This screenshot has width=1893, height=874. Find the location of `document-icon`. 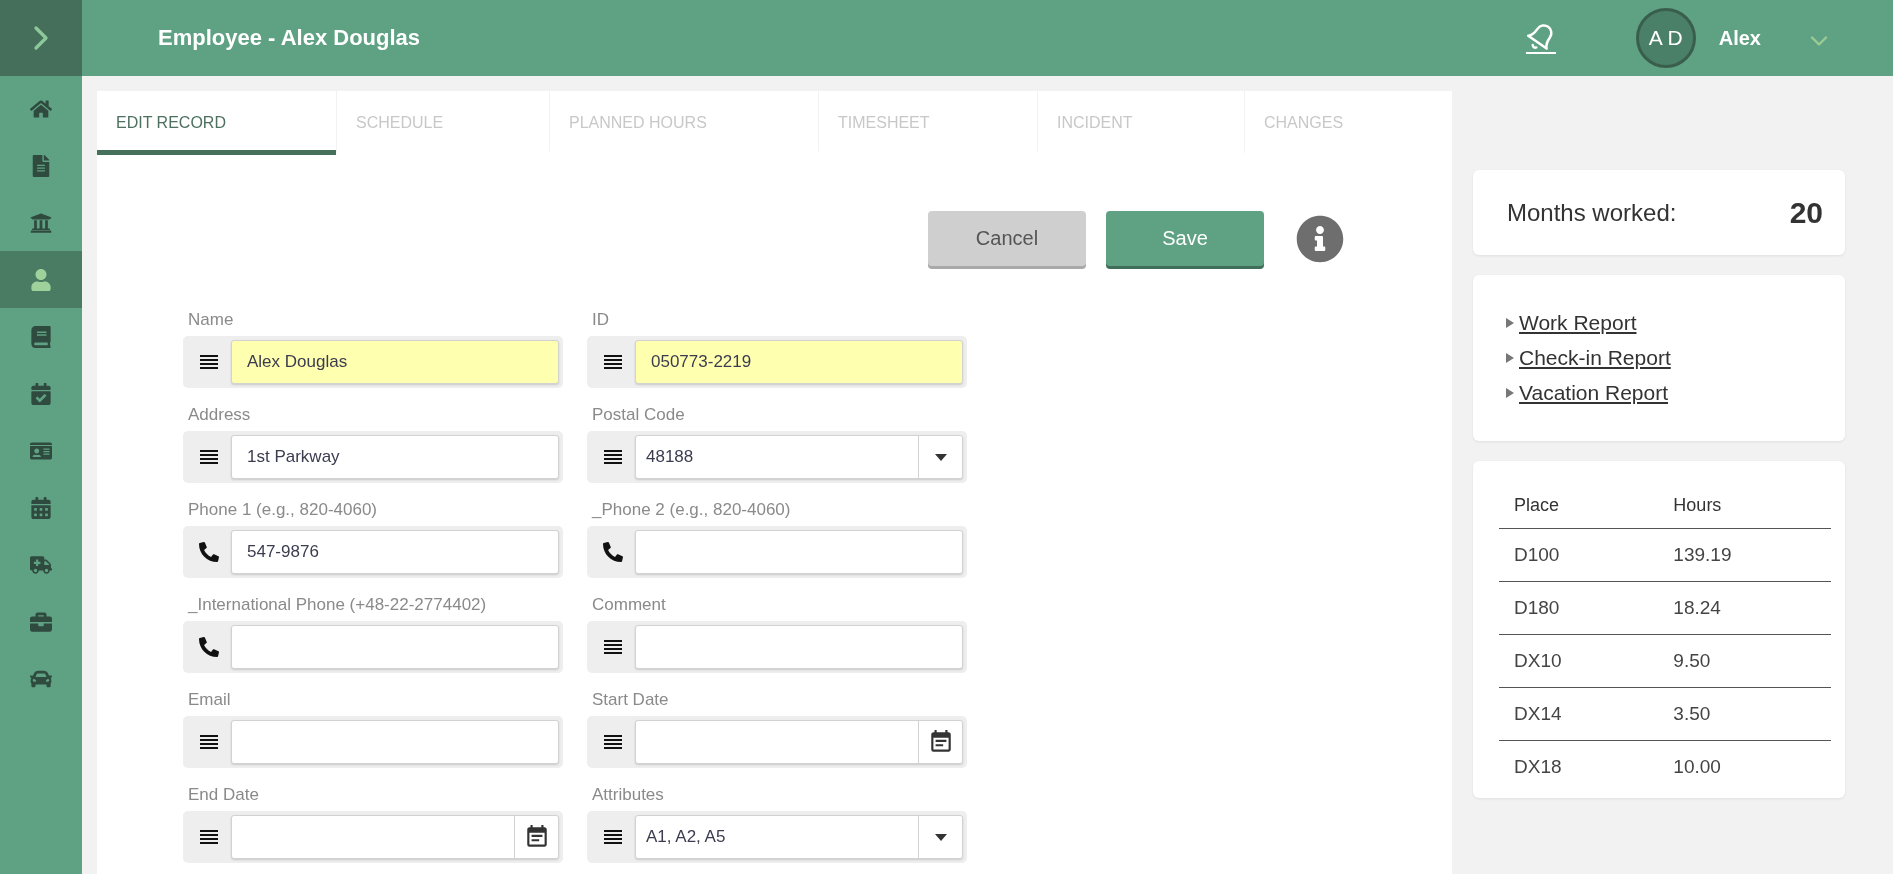

document-icon is located at coordinates (41, 165).